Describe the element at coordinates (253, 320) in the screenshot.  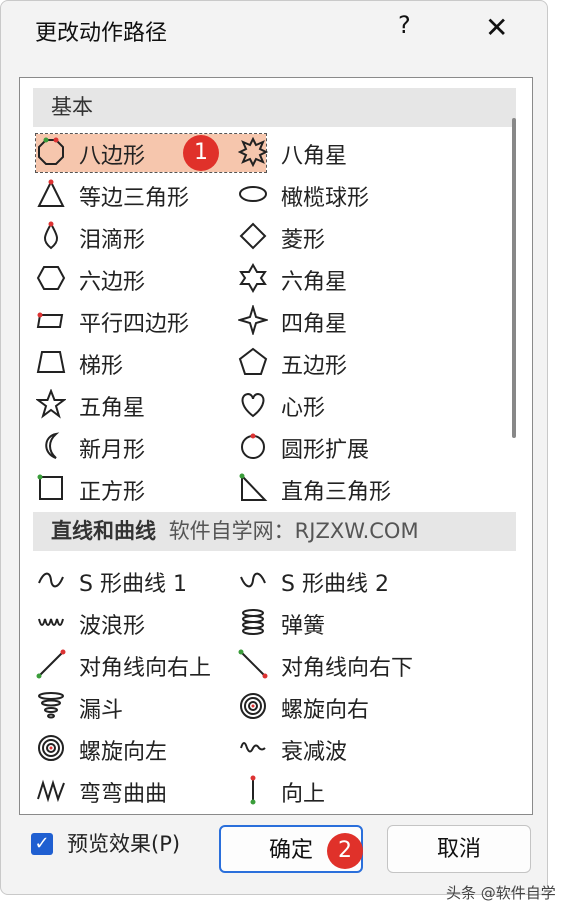
I see `four-point-star-icon` at that location.